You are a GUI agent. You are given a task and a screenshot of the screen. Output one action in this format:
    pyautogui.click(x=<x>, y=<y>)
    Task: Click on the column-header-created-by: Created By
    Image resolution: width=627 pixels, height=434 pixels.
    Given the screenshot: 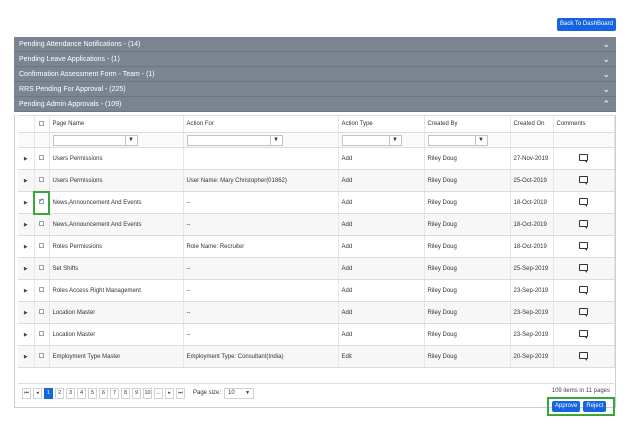 What is the action you would take?
    pyautogui.click(x=467, y=124)
    